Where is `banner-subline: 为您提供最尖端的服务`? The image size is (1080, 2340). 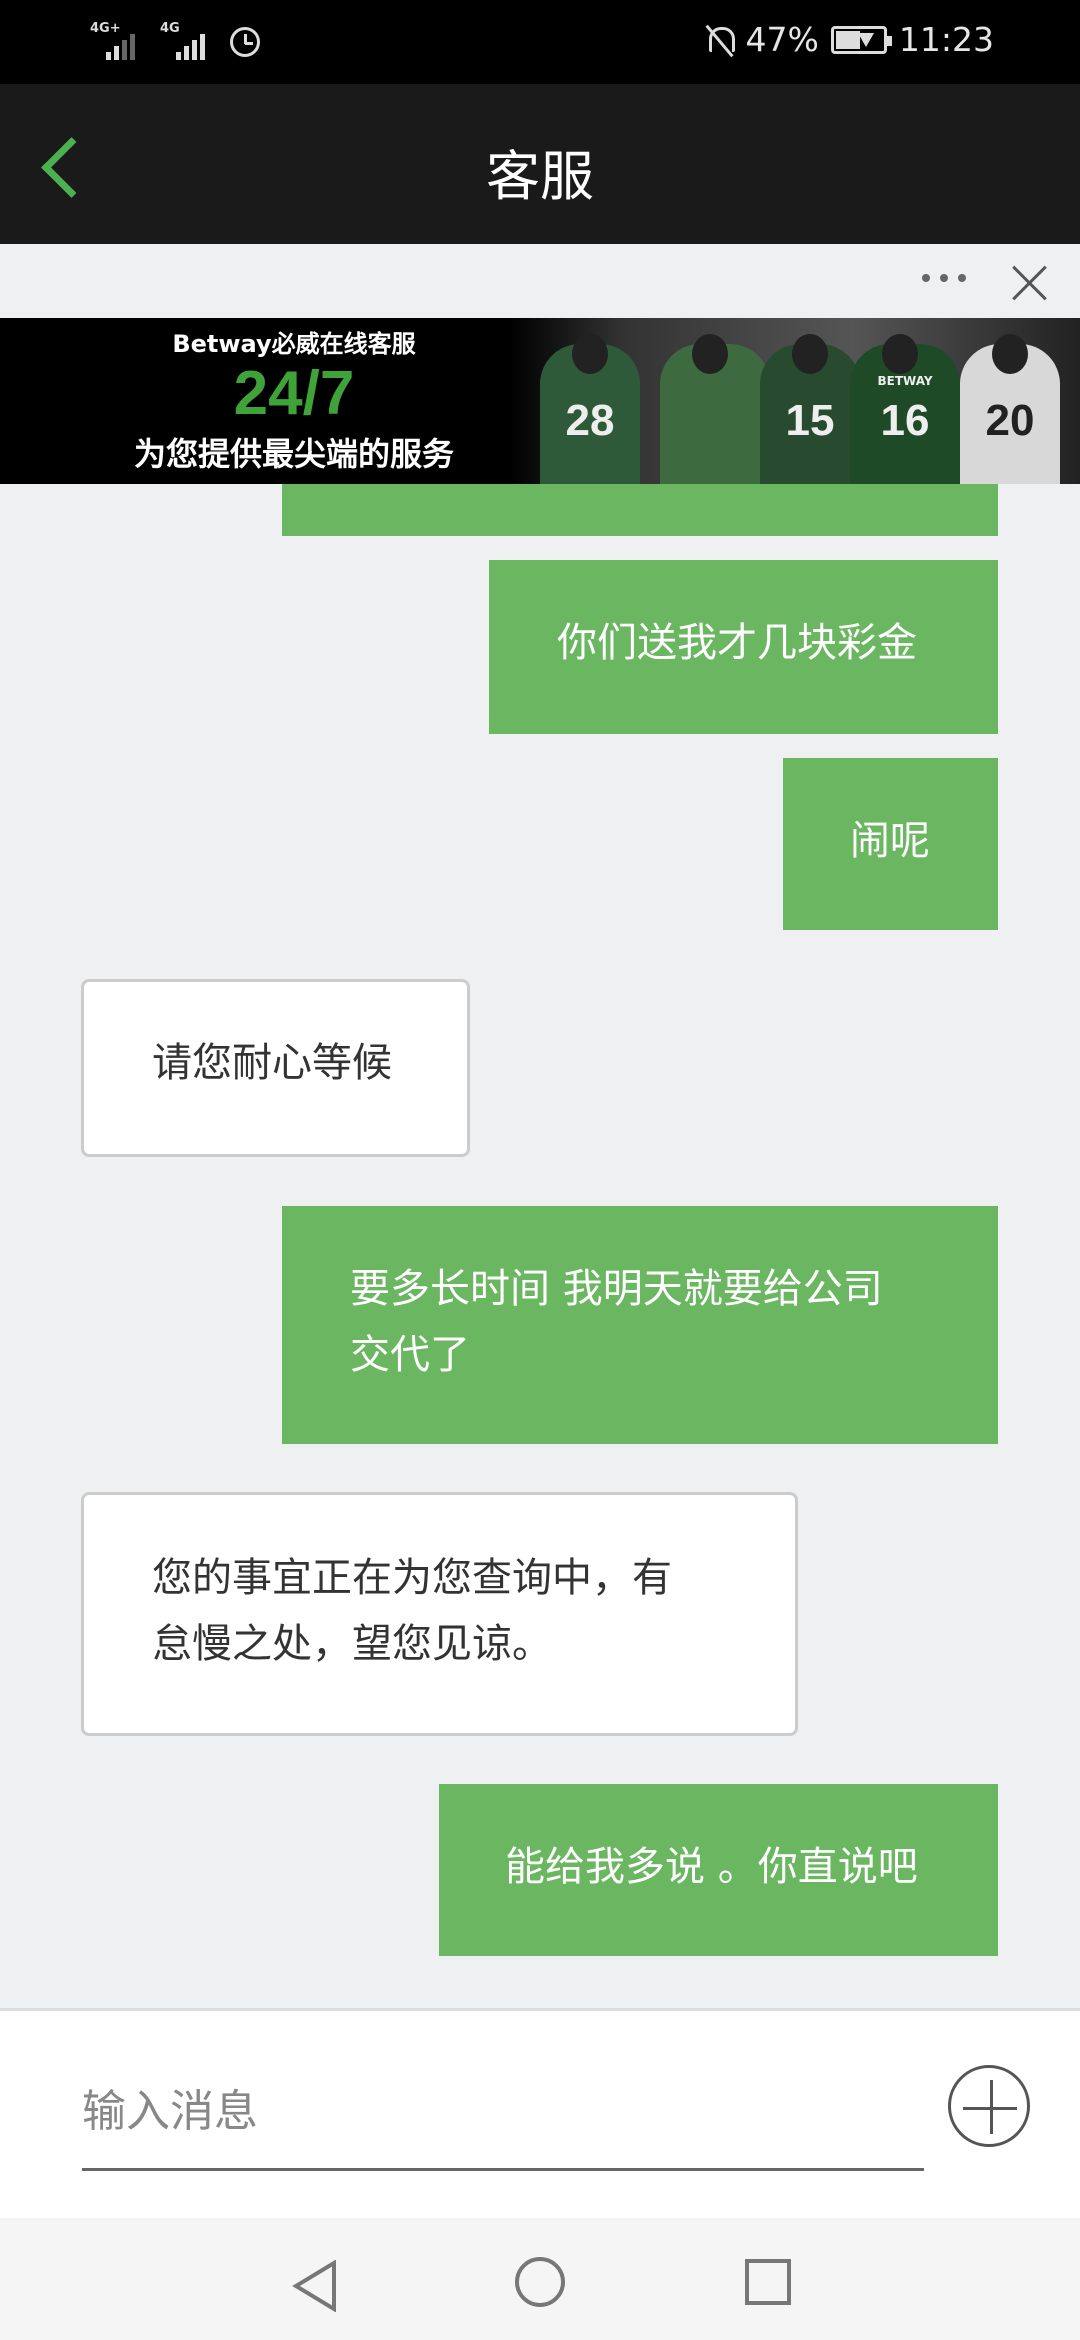
banner-subline: 为您提供最尖端的服务 is located at coordinates (293, 454).